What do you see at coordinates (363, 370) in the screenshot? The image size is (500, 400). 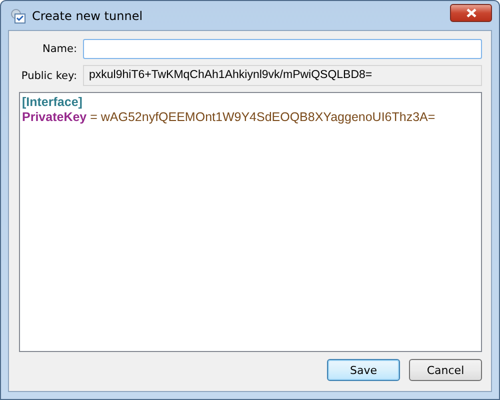 I see `dialog-button: Save` at bounding box center [363, 370].